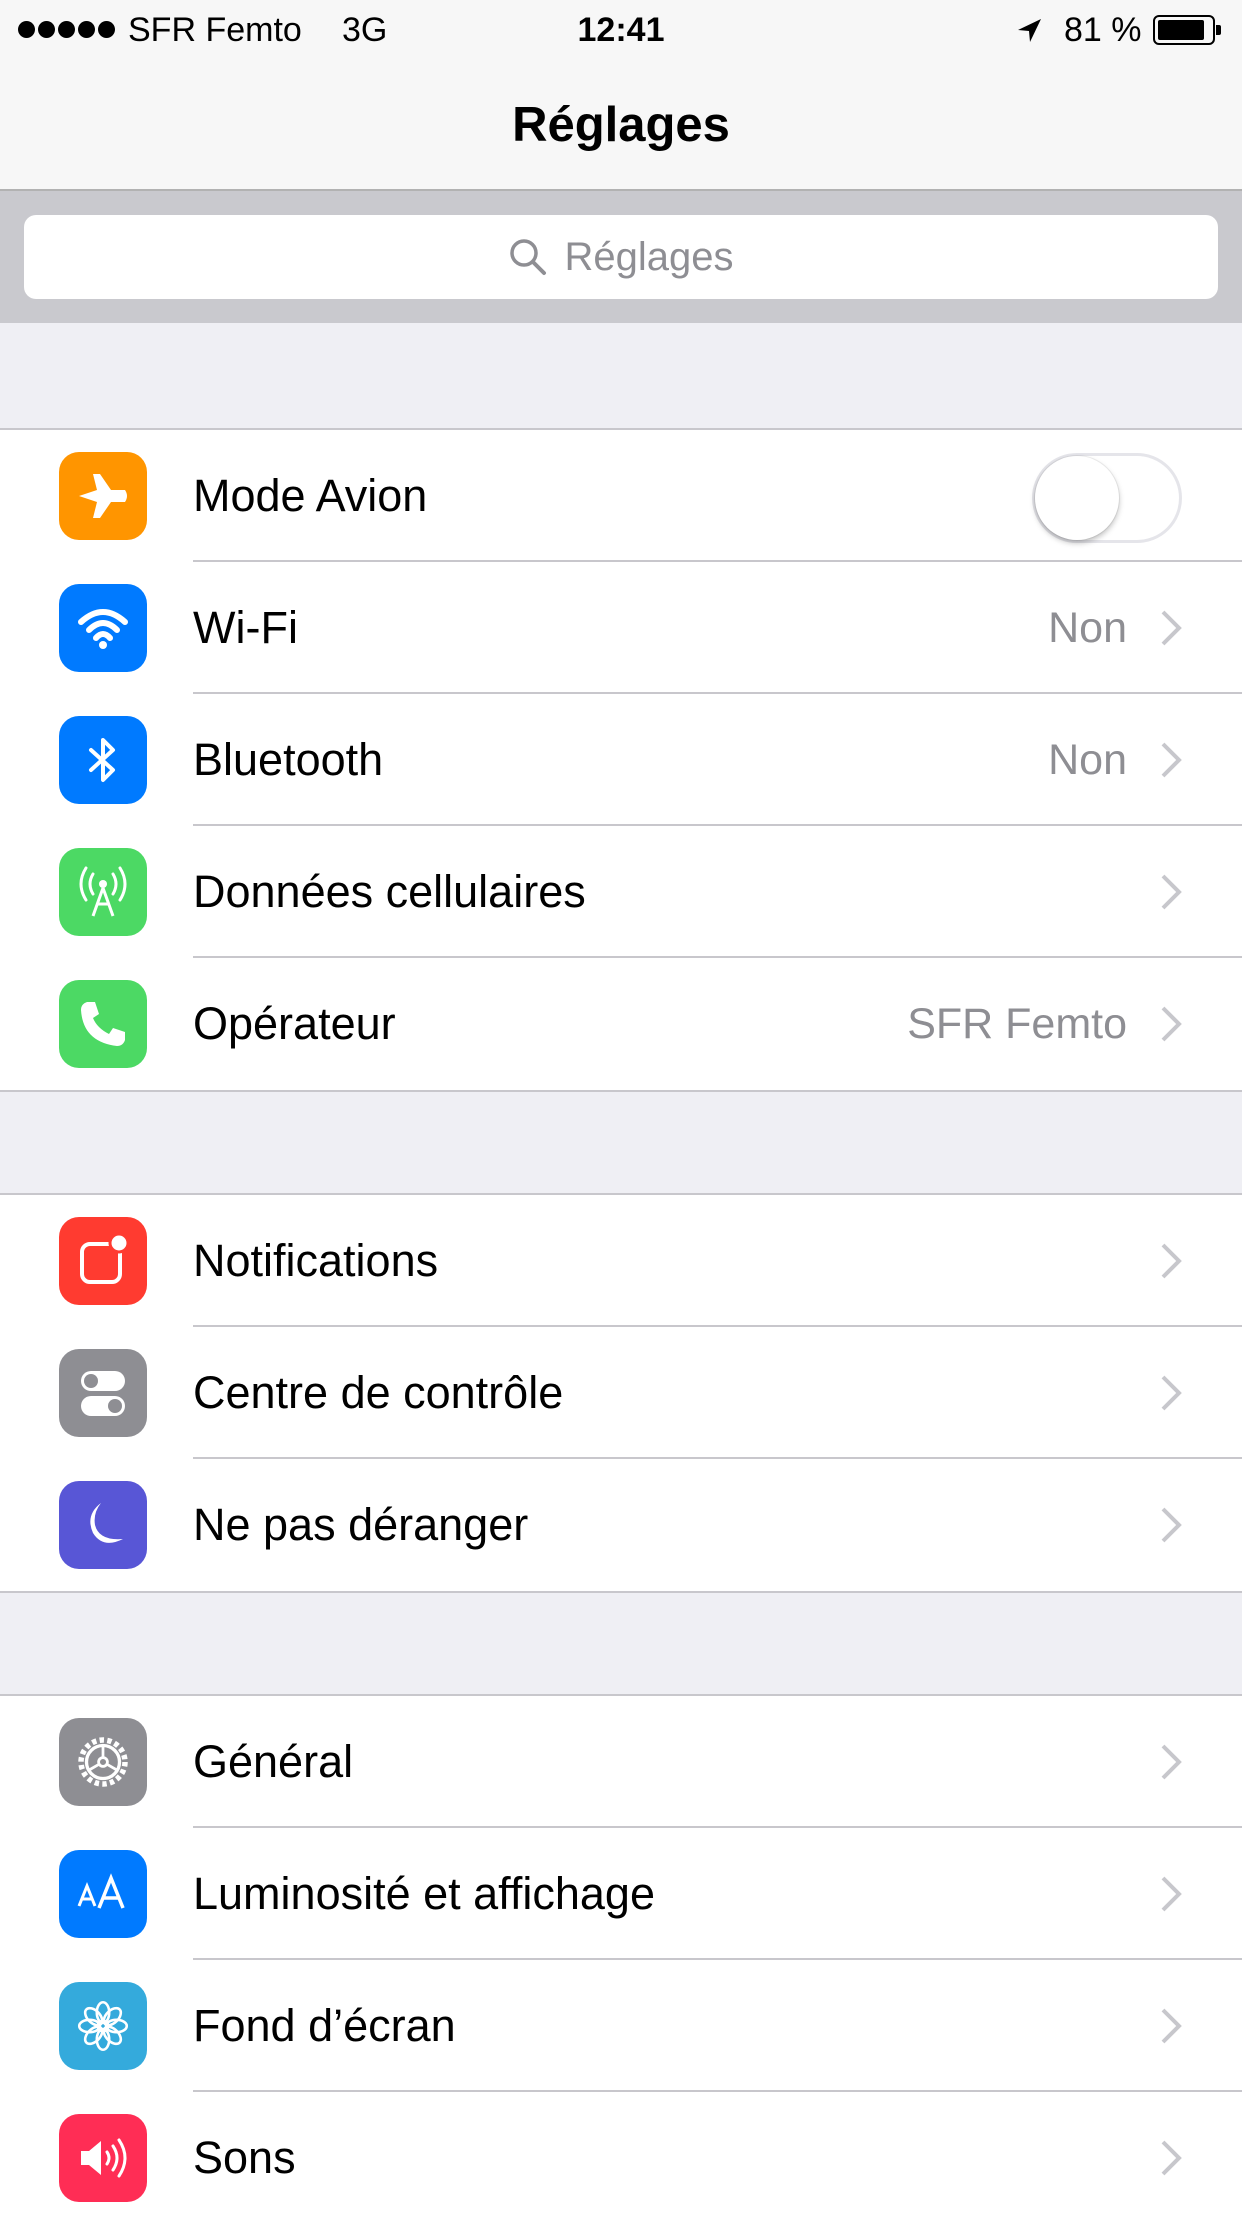 This screenshot has height=2224, width=1242. What do you see at coordinates (103, 628) in the screenshot?
I see `wifi-icon` at bounding box center [103, 628].